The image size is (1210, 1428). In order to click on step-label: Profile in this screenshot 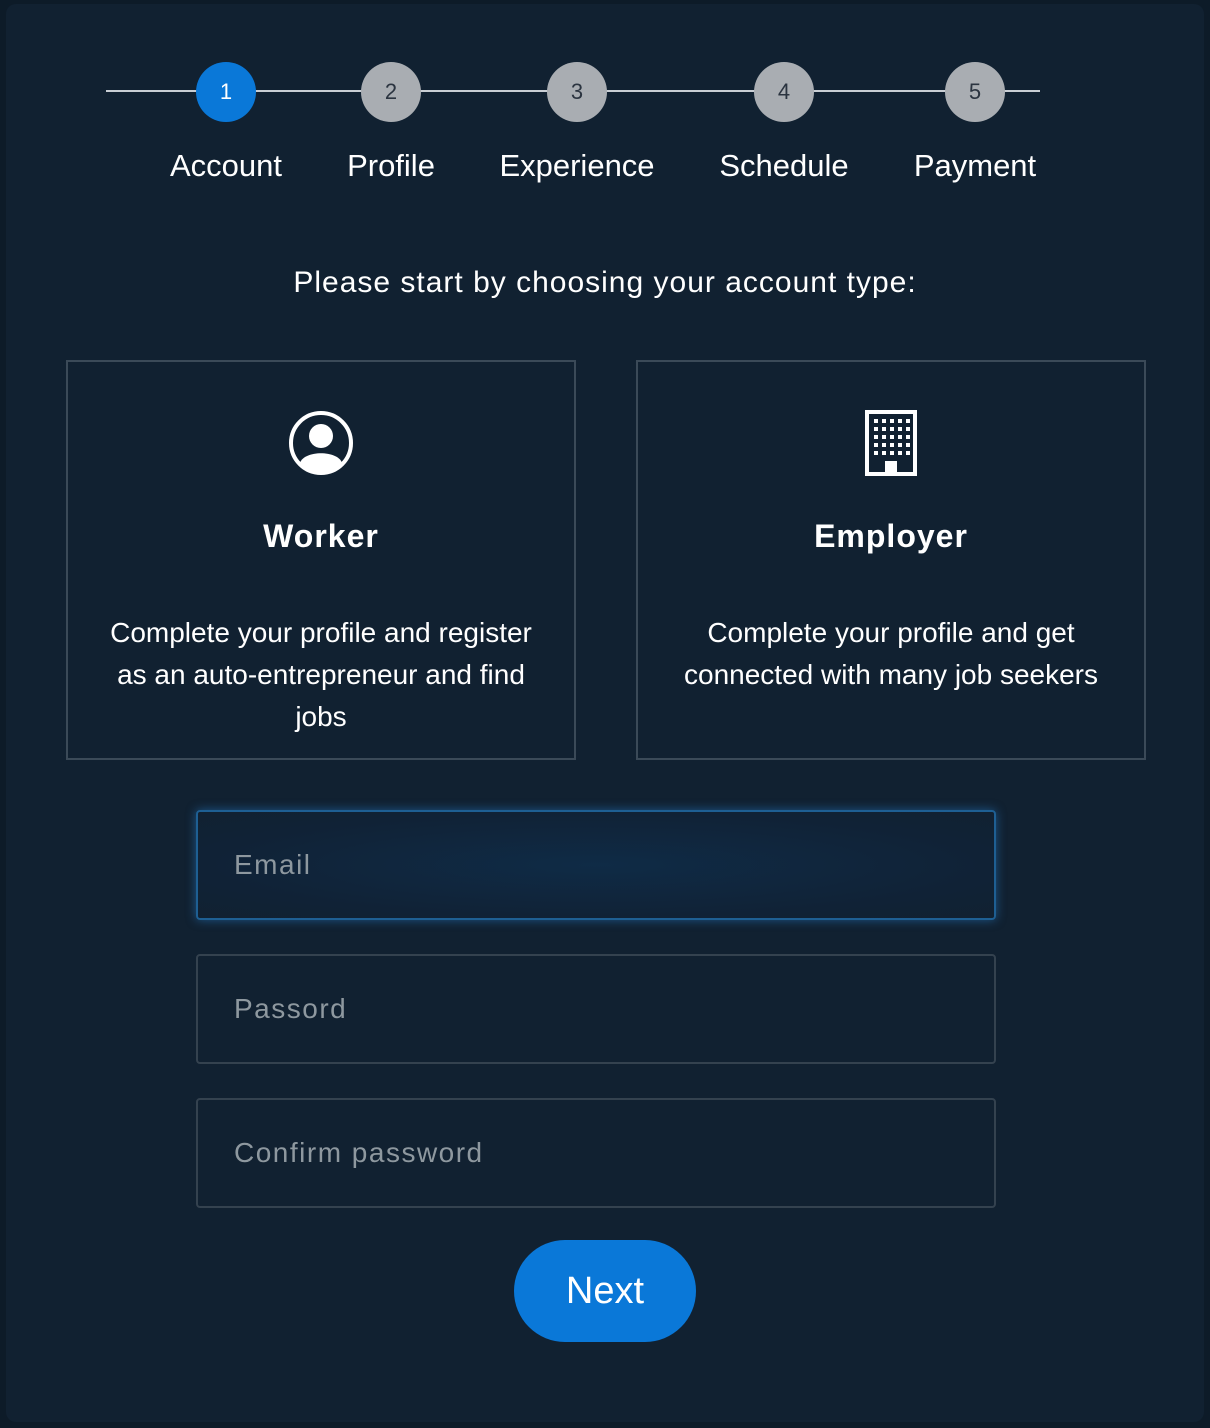, I will do `click(391, 165)`.